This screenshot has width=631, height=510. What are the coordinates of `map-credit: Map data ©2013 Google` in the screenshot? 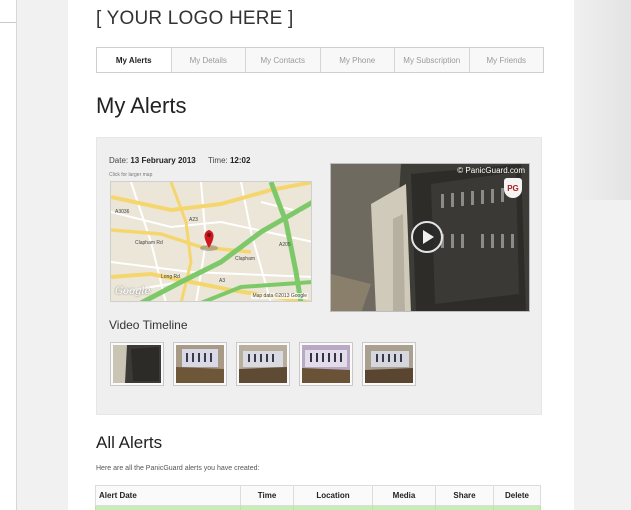 It's located at (279, 296).